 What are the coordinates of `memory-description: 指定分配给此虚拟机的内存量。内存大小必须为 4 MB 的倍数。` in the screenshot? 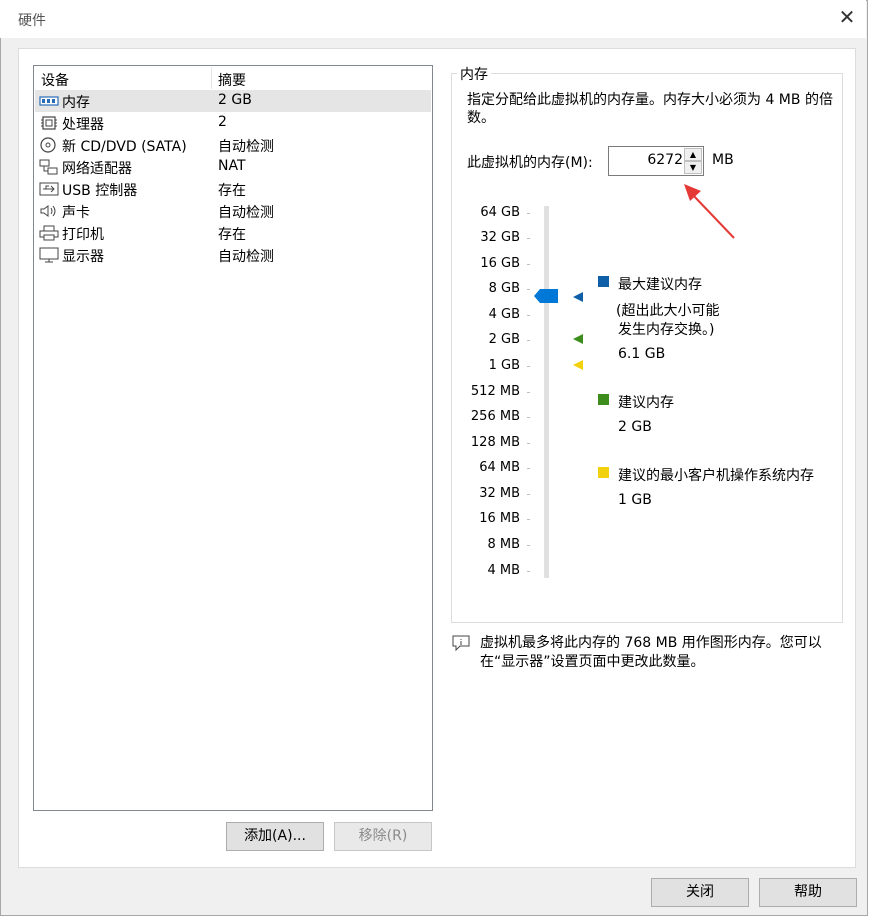 It's located at (650, 109).